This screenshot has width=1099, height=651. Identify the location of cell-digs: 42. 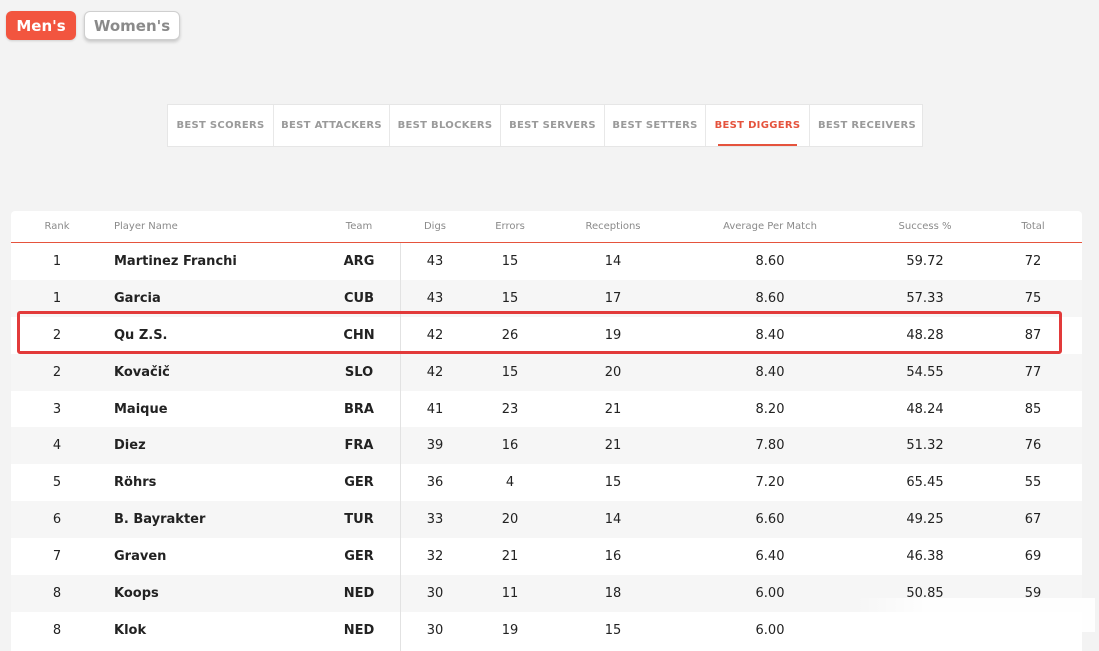
(435, 372).